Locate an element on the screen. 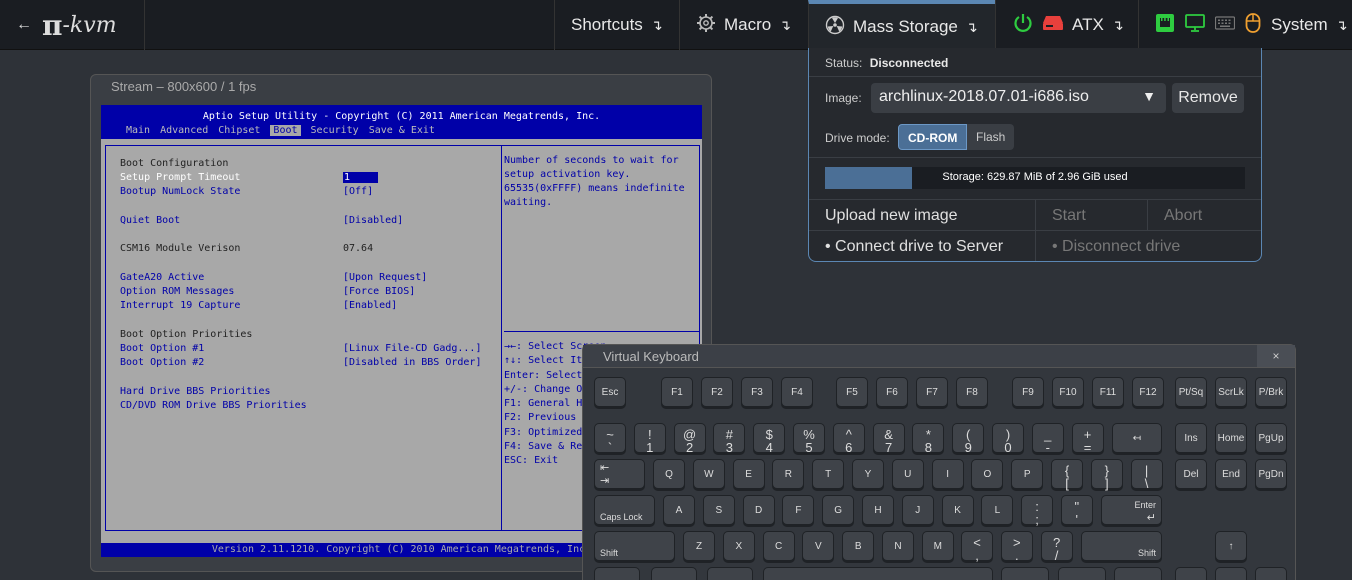  key-pgup: PgUp is located at coordinates (1271, 438).